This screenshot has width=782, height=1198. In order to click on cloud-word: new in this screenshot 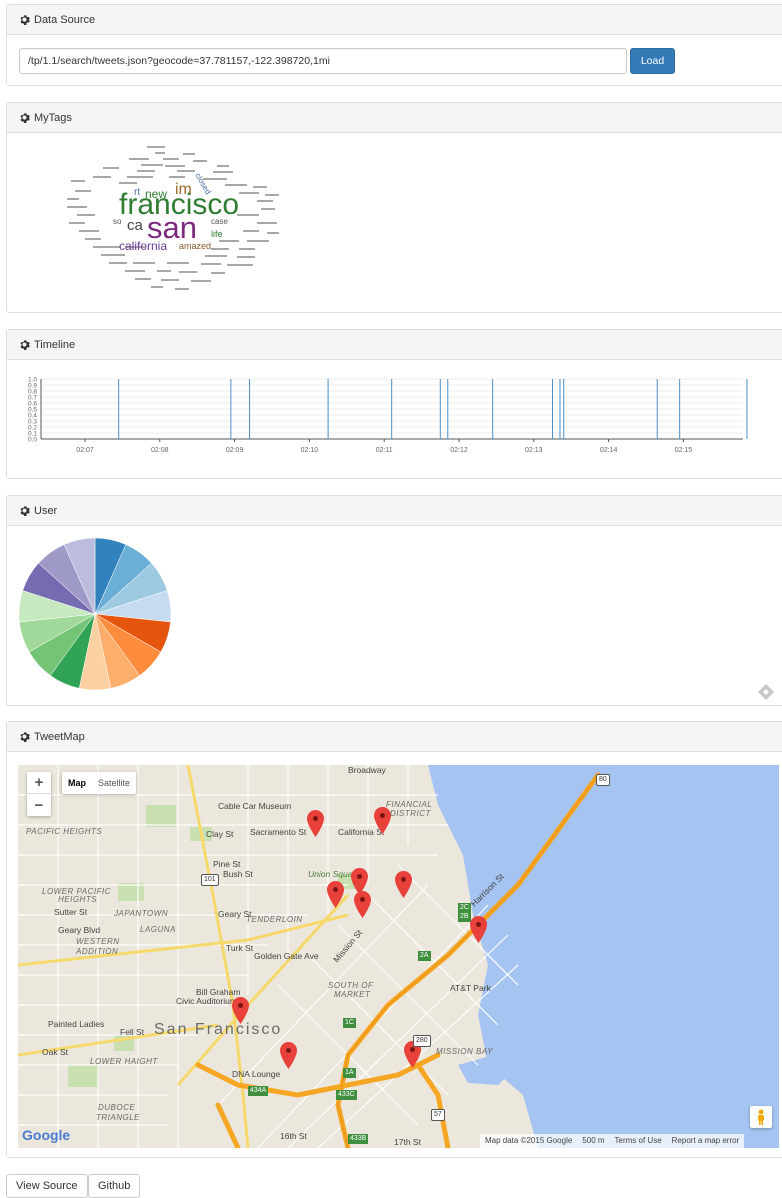, I will do `click(156, 194)`.